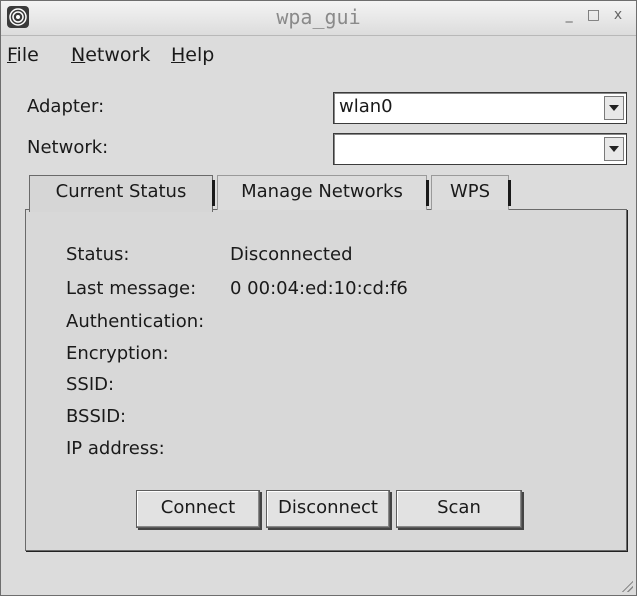  What do you see at coordinates (135, 321) in the screenshot?
I see `authentication-label: Authentication:` at bounding box center [135, 321].